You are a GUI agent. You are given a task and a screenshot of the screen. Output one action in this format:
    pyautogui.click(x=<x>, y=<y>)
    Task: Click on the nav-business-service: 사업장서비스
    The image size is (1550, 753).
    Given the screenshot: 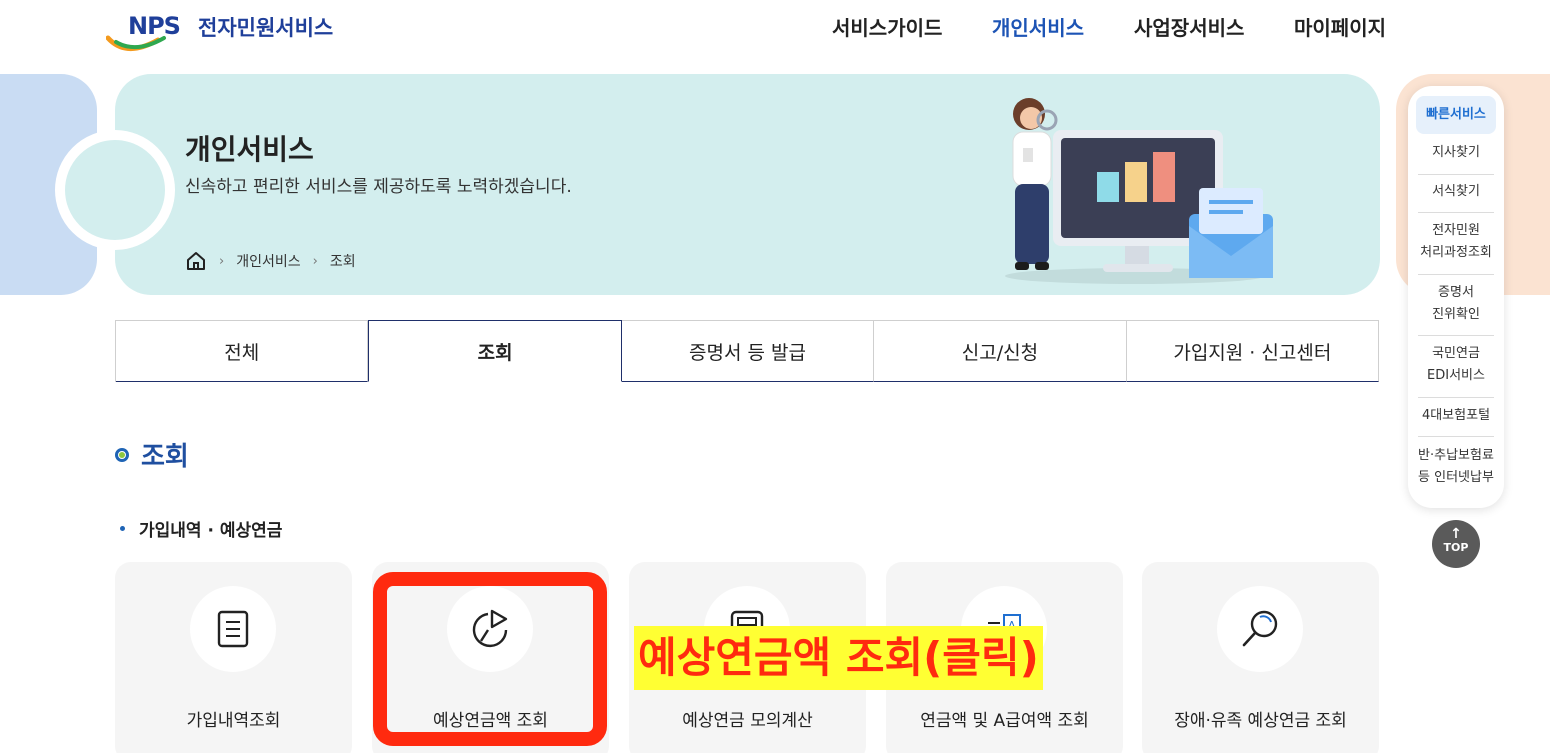 What is the action you would take?
    pyautogui.click(x=1189, y=26)
    